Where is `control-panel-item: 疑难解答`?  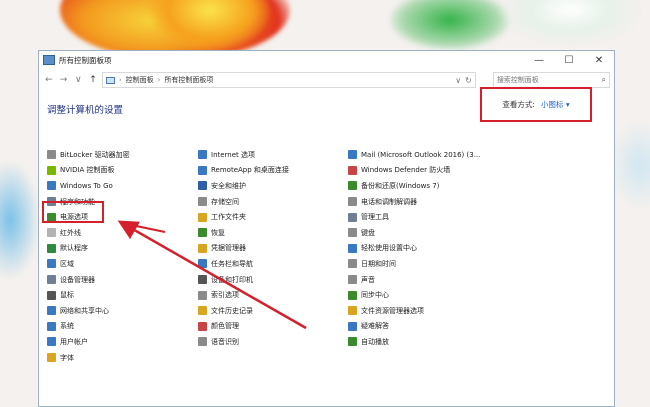 control-panel-item: 疑难解答 is located at coordinates (414, 327).